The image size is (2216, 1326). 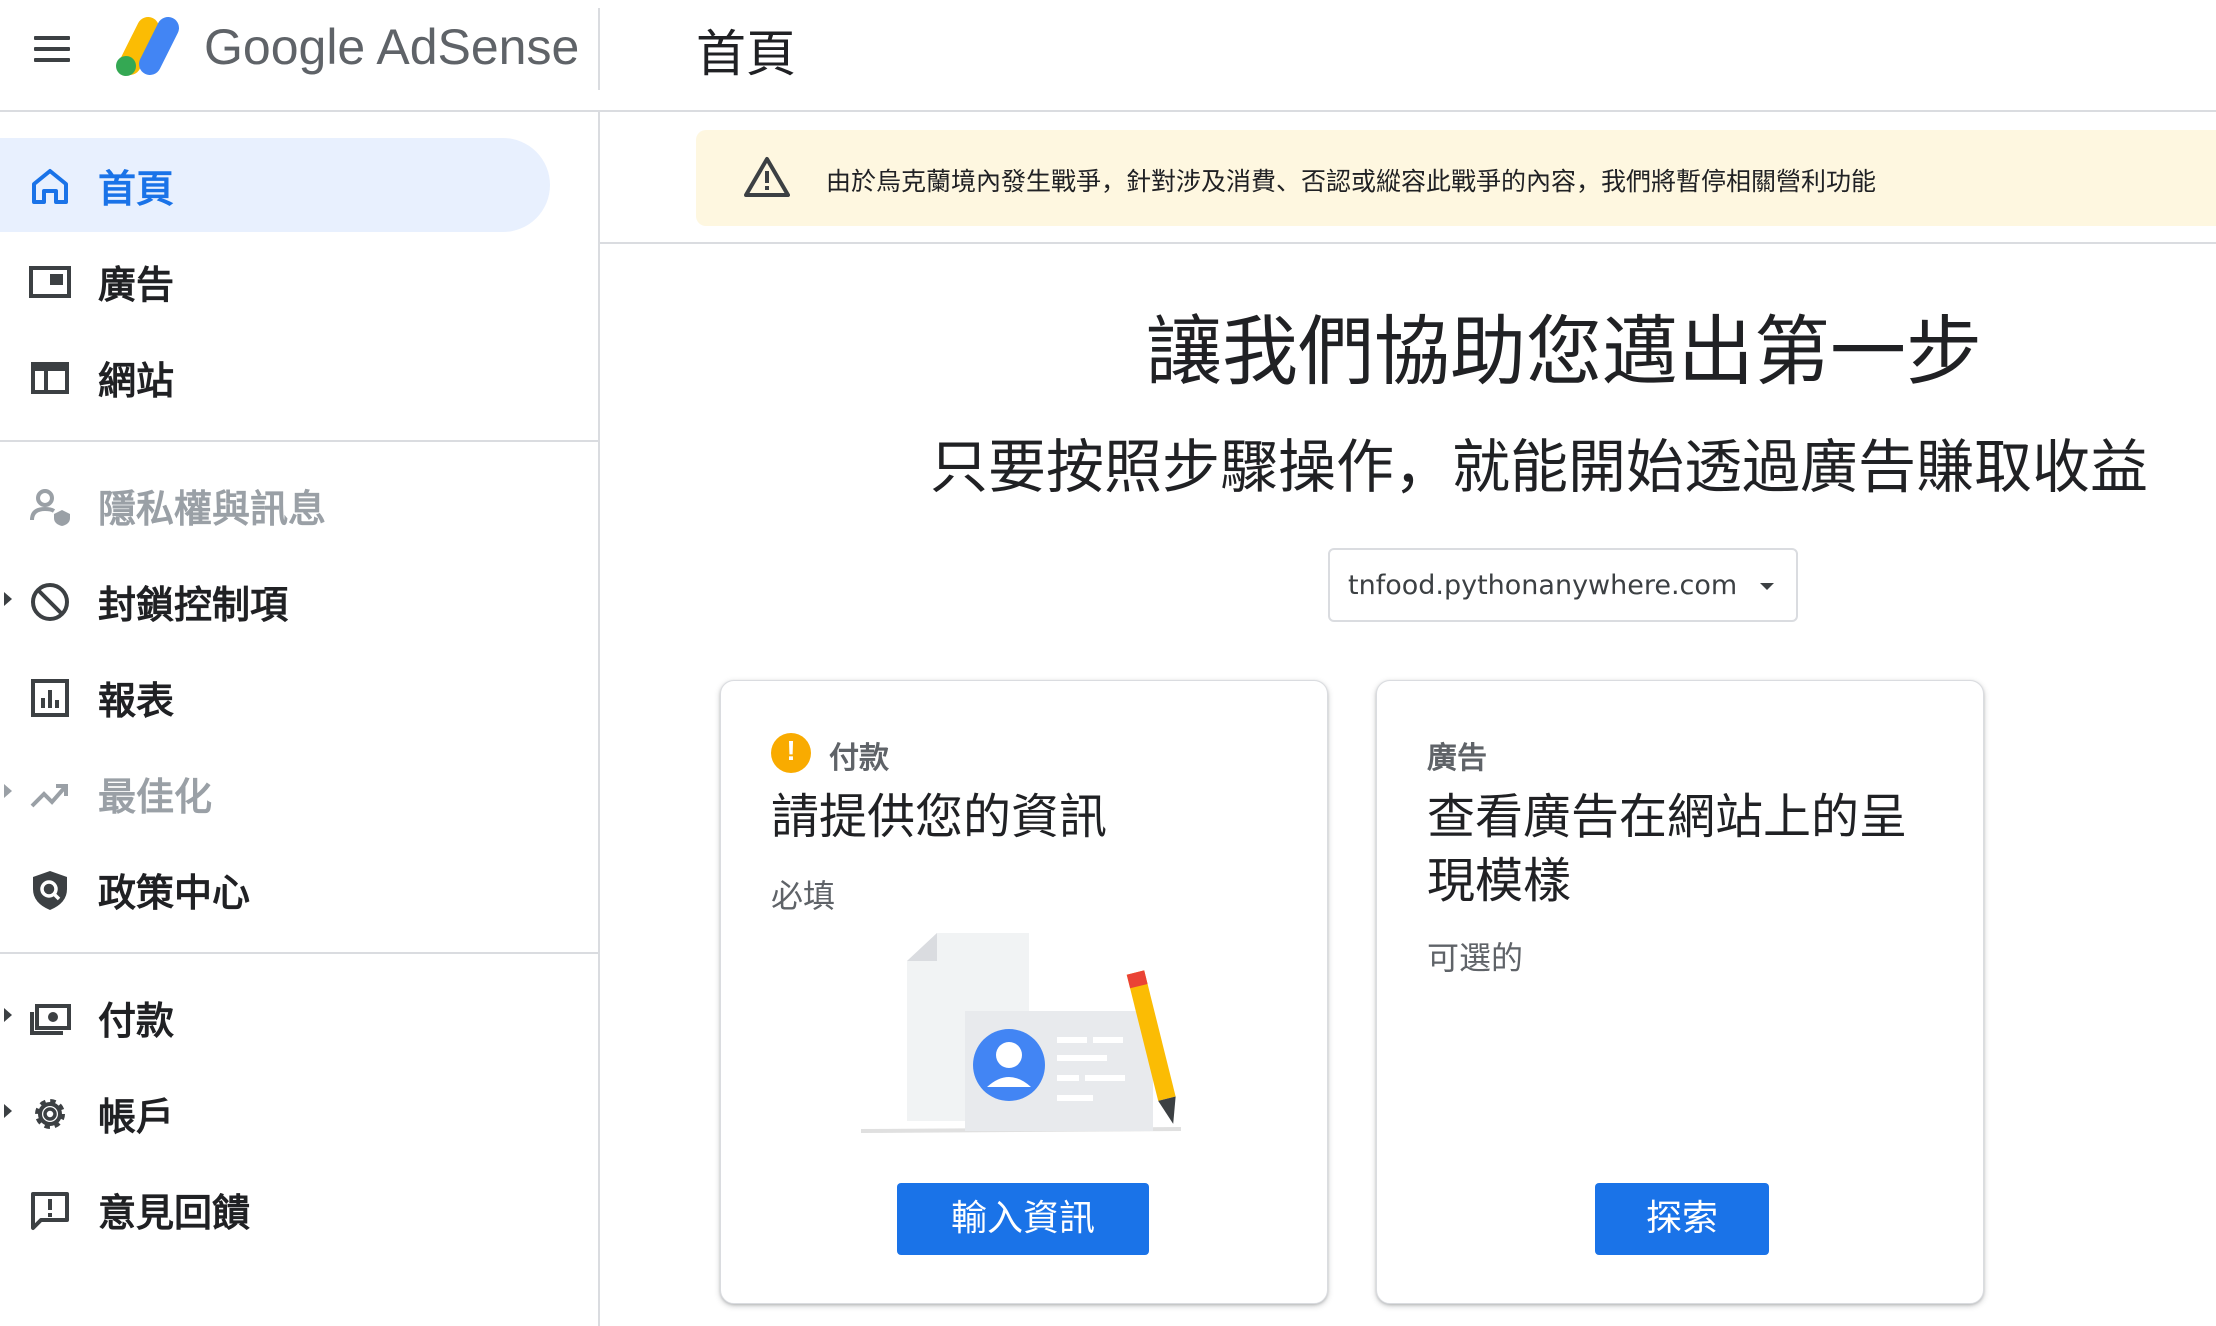 I want to click on sidebar-item-label: 網站, so click(x=136, y=381).